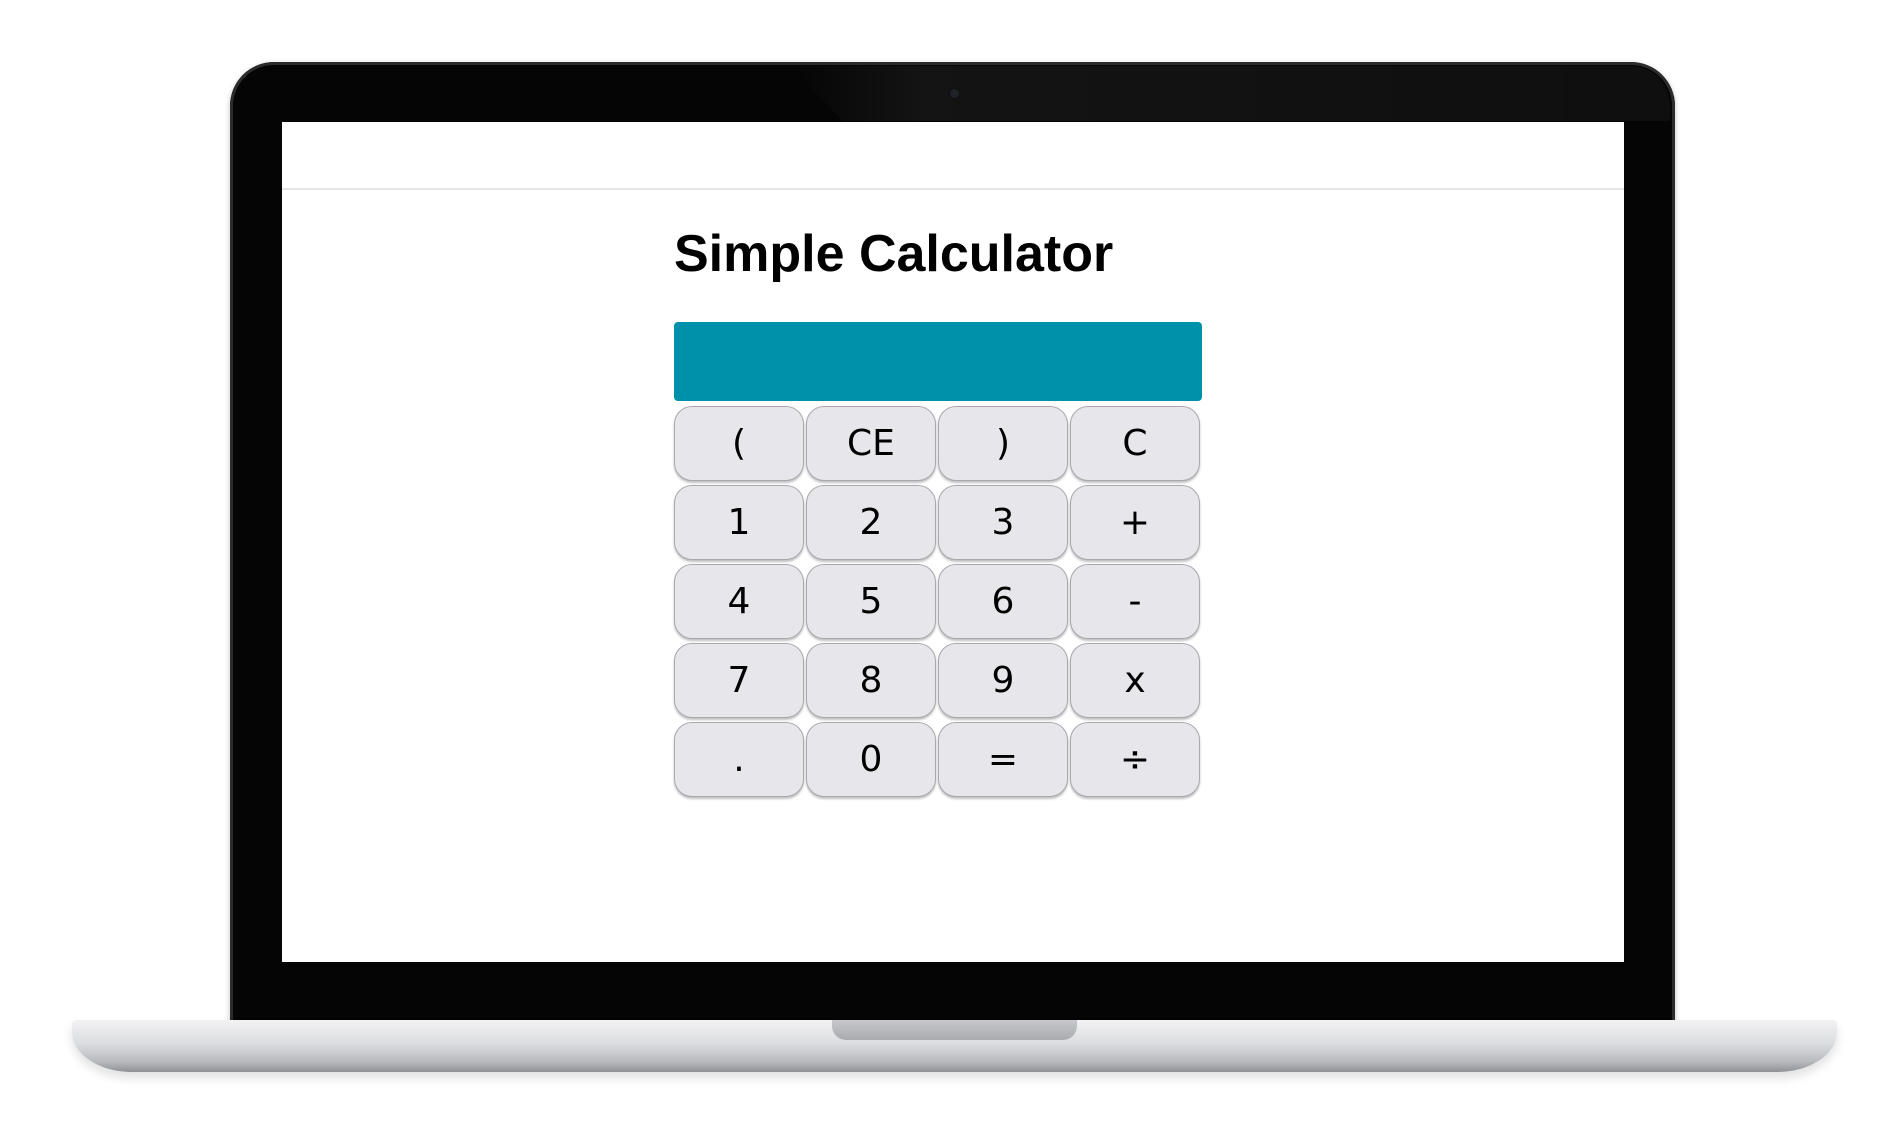 The height and width of the screenshot is (1139, 1895). What do you see at coordinates (1003, 680) in the screenshot?
I see `digit-9-button: 9` at bounding box center [1003, 680].